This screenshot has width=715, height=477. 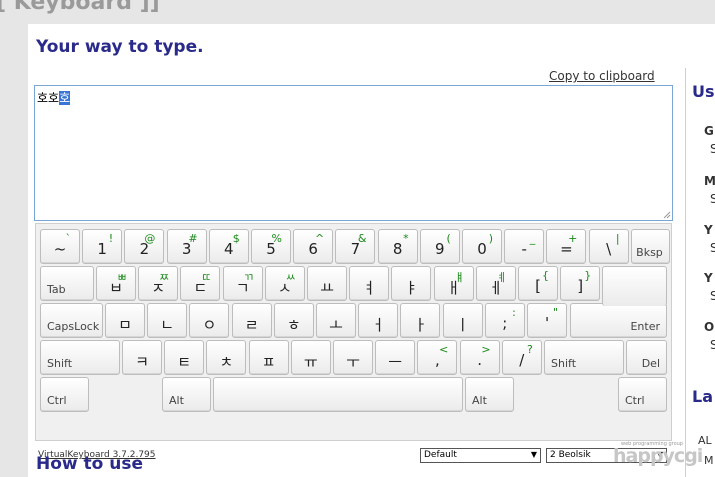 I want to click on key-ㄷ: ㄷㄸ, so click(x=200, y=283).